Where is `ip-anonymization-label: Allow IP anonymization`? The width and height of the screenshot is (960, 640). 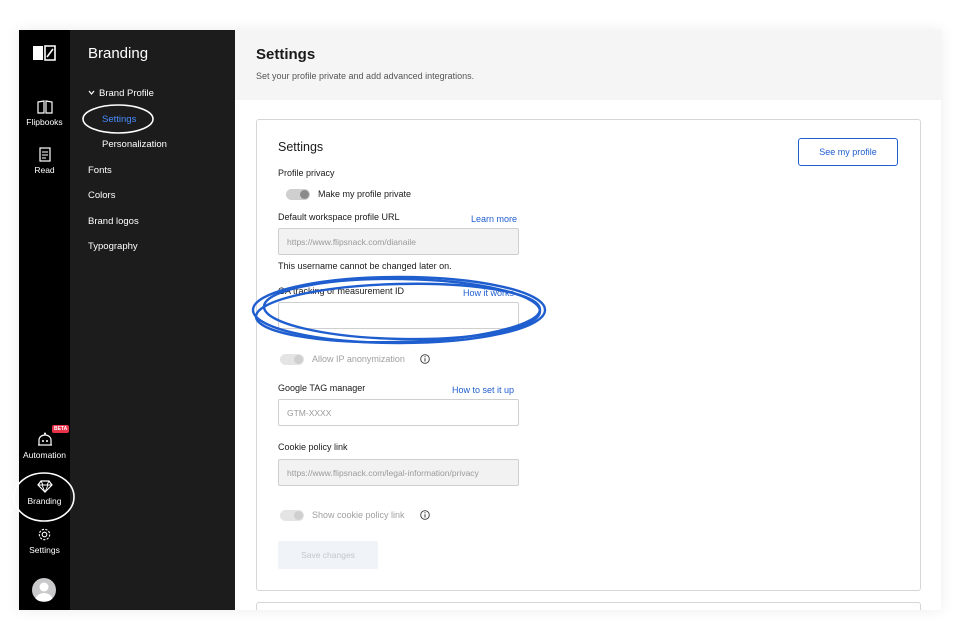 ip-anonymization-label: Allow IP anonymization is located at coordinates (358, 359).